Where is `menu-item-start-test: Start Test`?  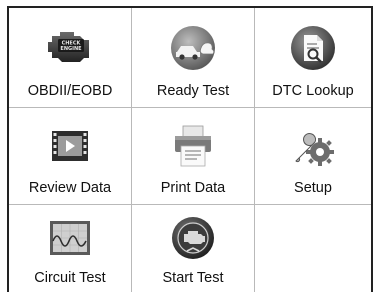
menu-item-start-test: Start Test is located at coordinates (193, 248).